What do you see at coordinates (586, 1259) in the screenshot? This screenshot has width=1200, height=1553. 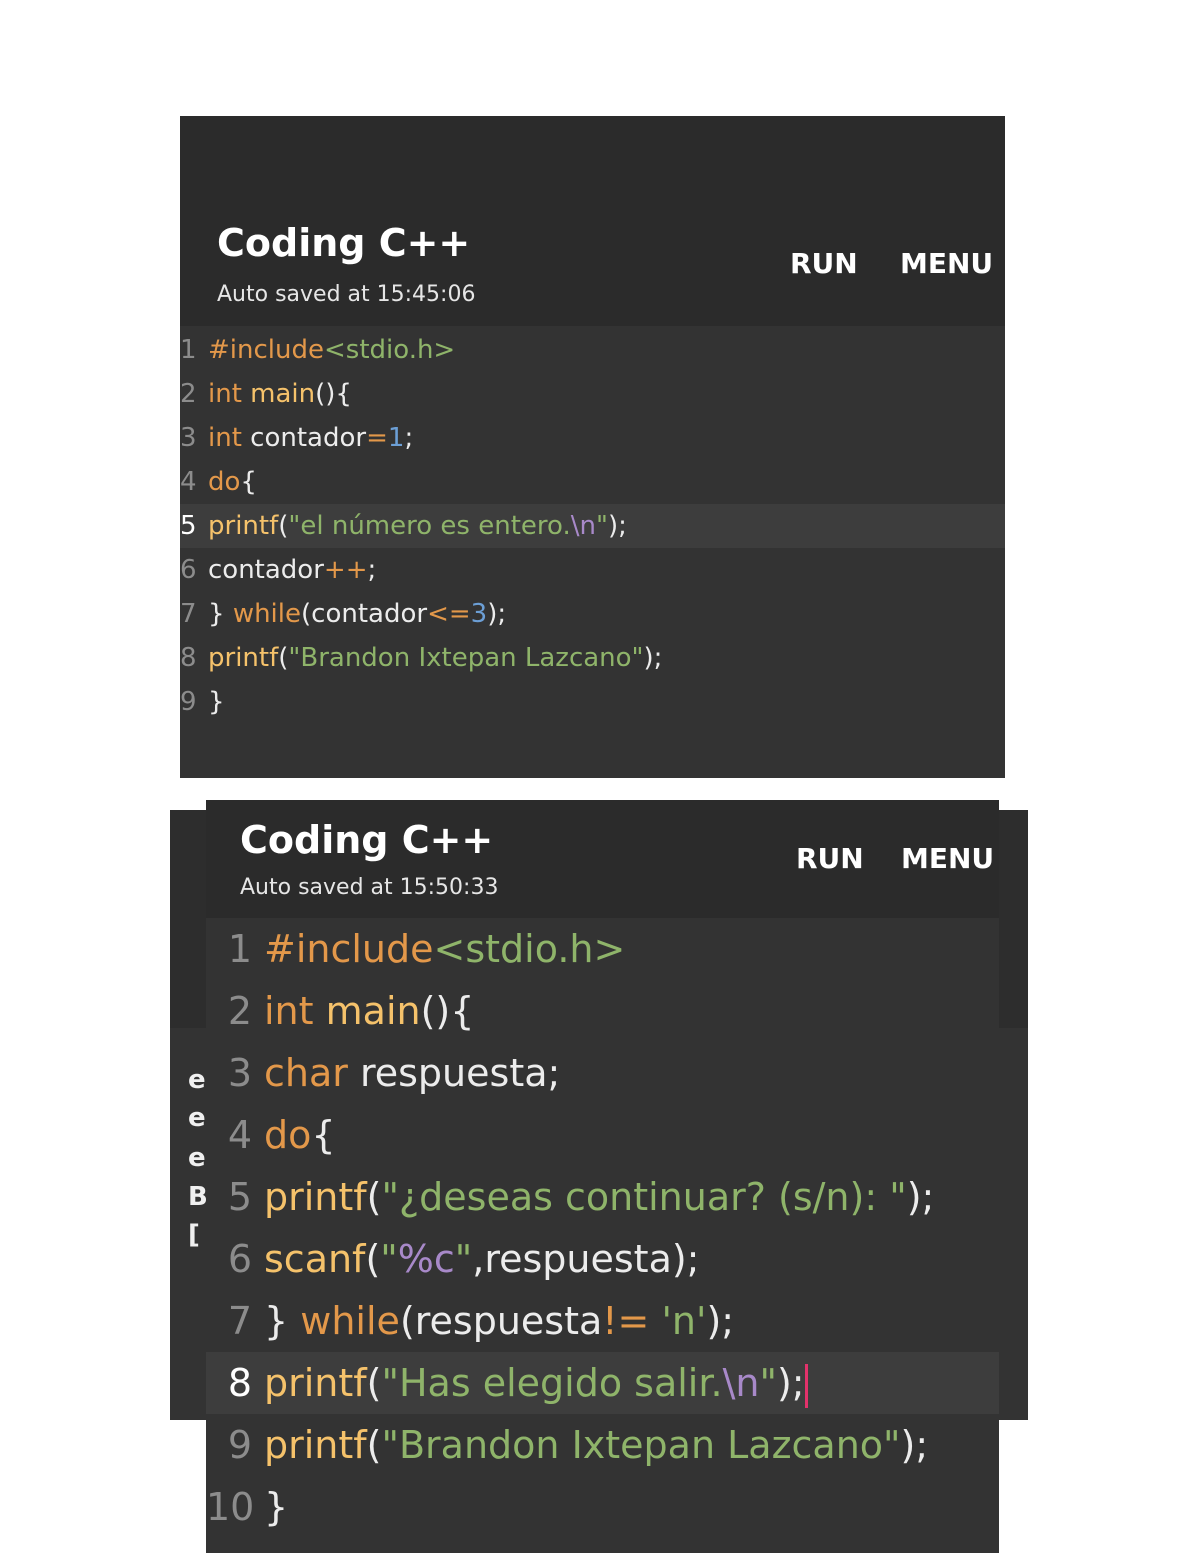 I see `code-token: ,respuesta);` at bounding box center [586, 1259].